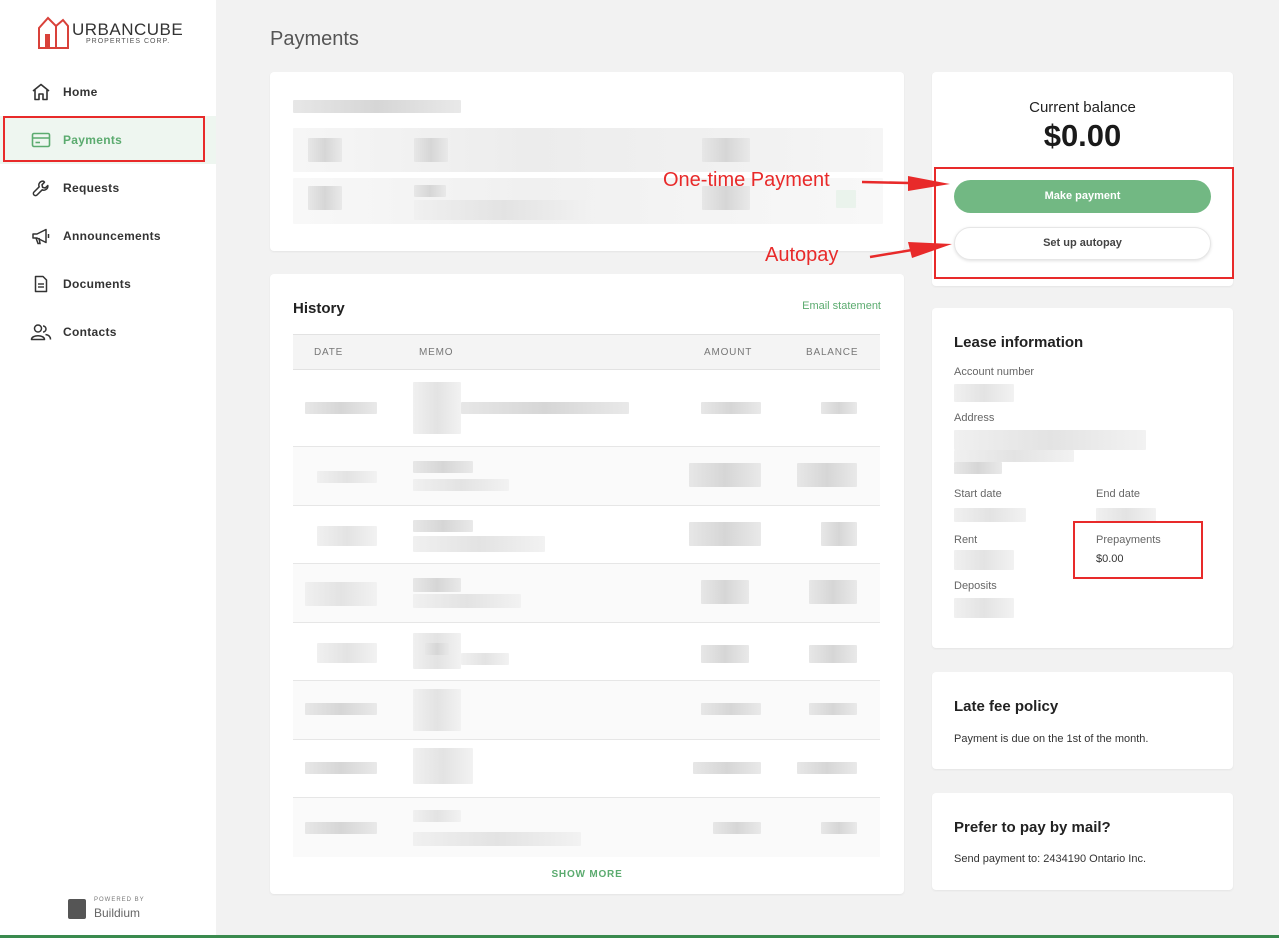 The height and width of the screenshot is (938, 1279). What do you see at coordinates (966, 540) in the screenshot?
I see `rent-label: Rent` at bounding box center [966, 540].